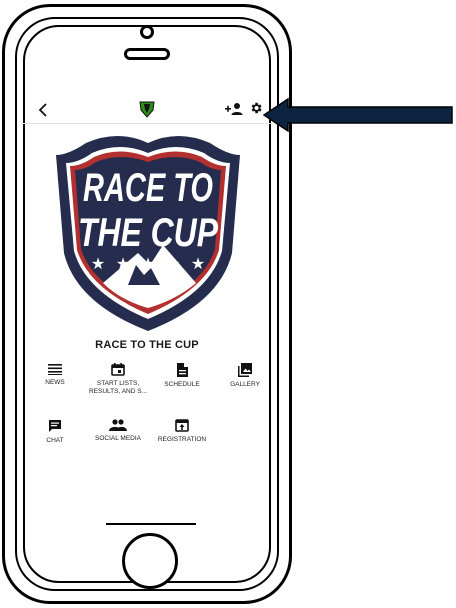 The width and height of the screenshot is (456, 608). I want to click on menu-tile-label: NEWS, so click(55, 382).